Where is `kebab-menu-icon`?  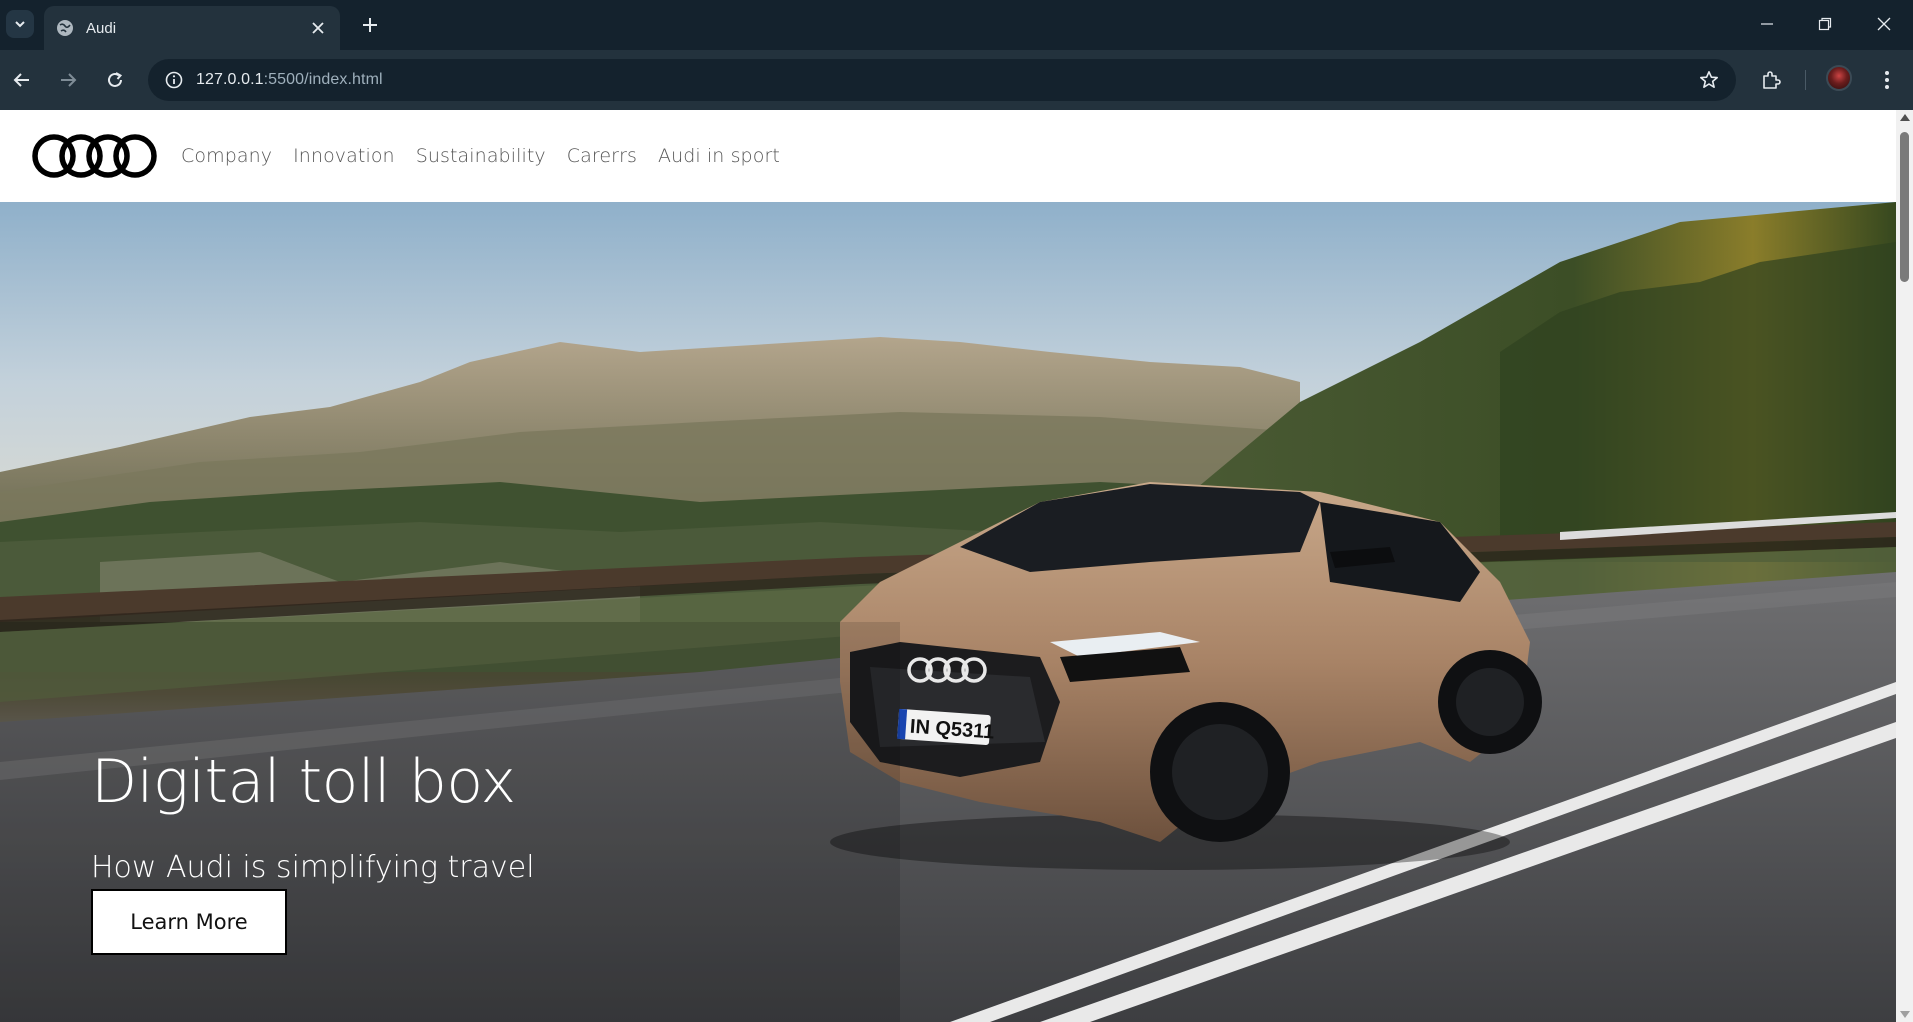
kebab-menu-icon is located at coordinates (1887, 80).